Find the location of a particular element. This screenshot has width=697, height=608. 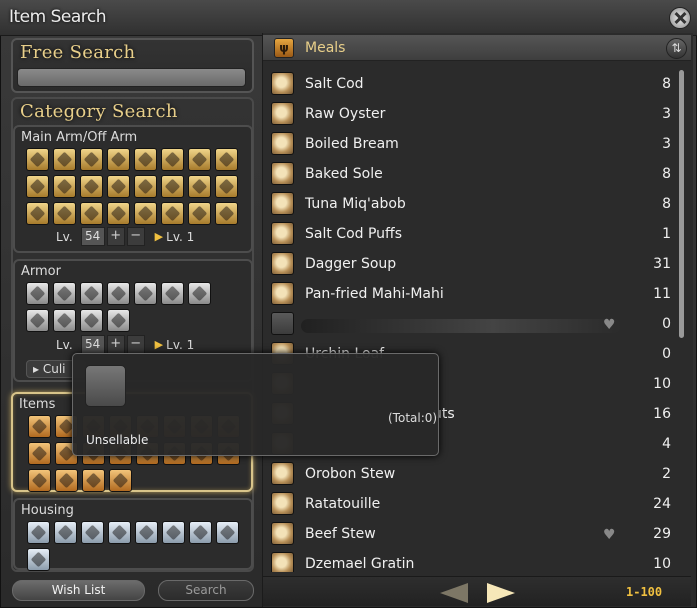

gathering-tool-icon is located at coordinates (199, 213).